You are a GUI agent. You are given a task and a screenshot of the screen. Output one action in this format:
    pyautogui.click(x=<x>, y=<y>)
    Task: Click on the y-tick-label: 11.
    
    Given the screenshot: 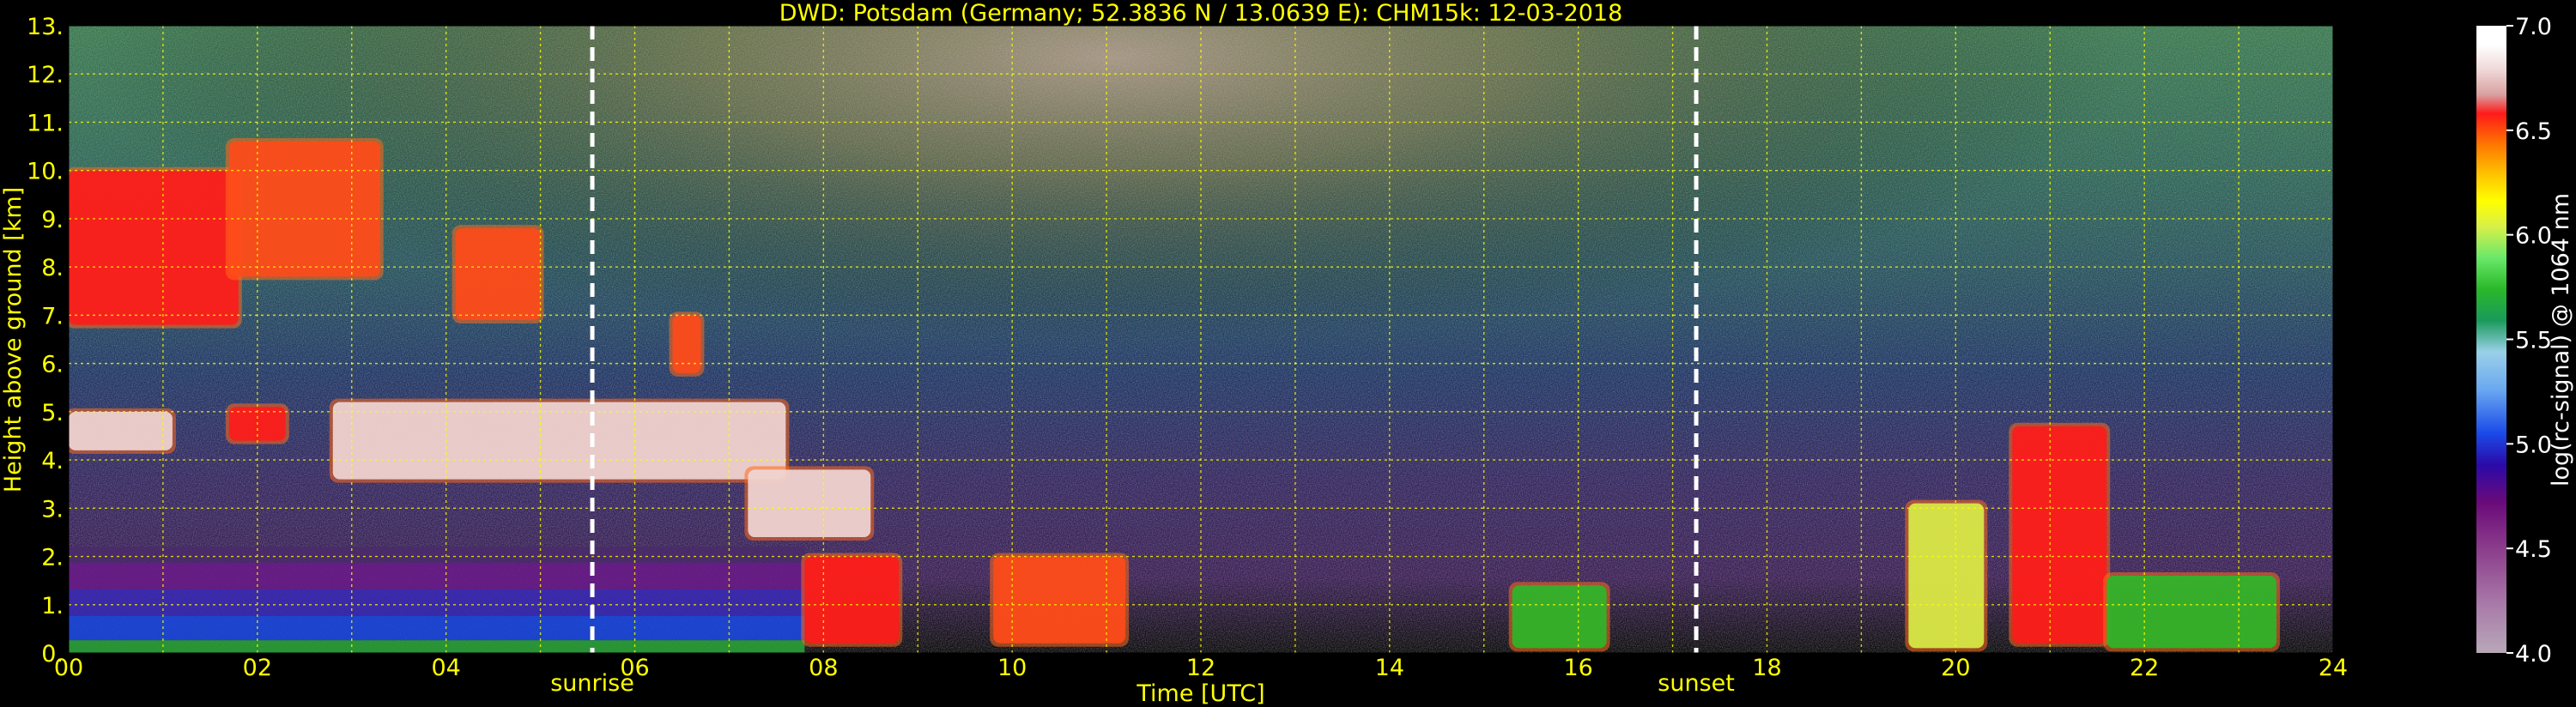 What is the action you would take?
    pyautogui.click(x=45, y=123)
    